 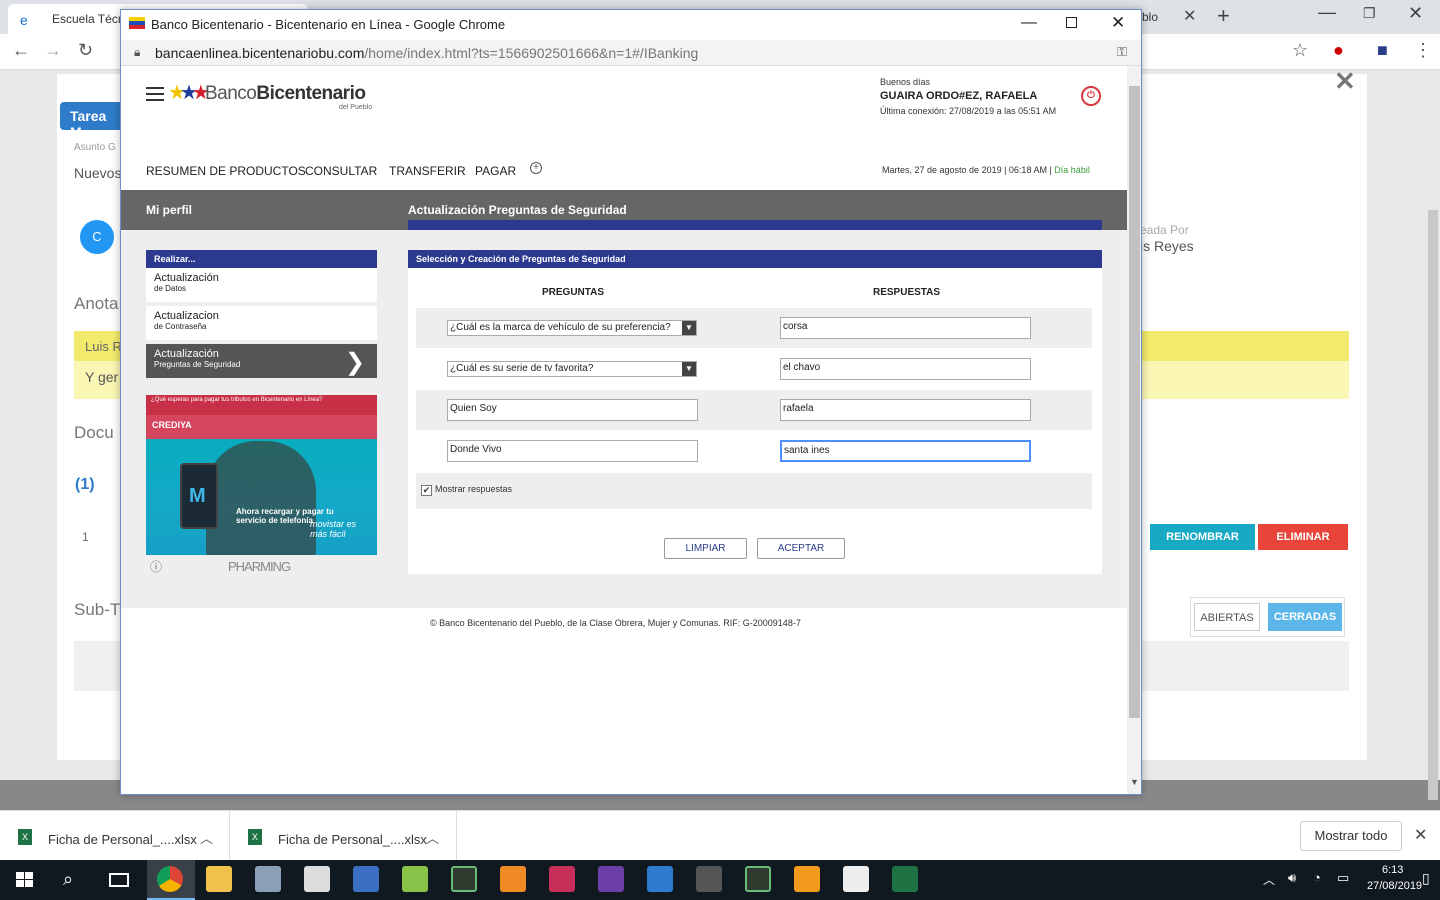 What do you see at coordinates (513, 879) in the screenshot?
I see `media-player-icon` at bounding box center [513, 879].